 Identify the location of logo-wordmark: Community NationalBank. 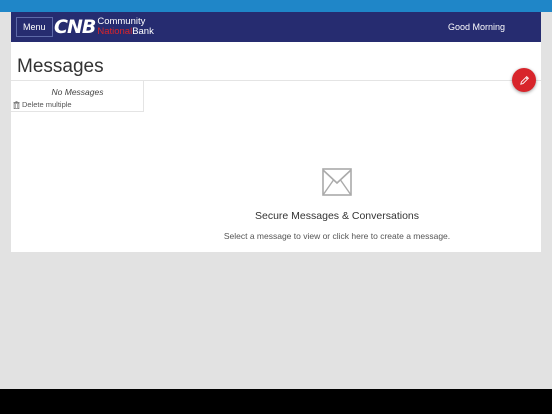
(125, 27).